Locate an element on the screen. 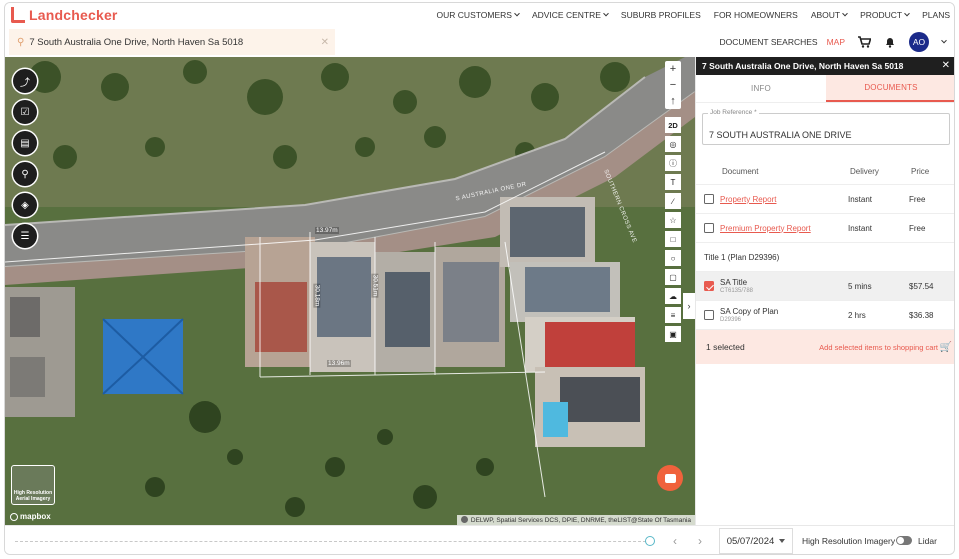 The width and height of the screenshot is (959, 559). view-2d-button: 2D is located at coordinates (673, 125).